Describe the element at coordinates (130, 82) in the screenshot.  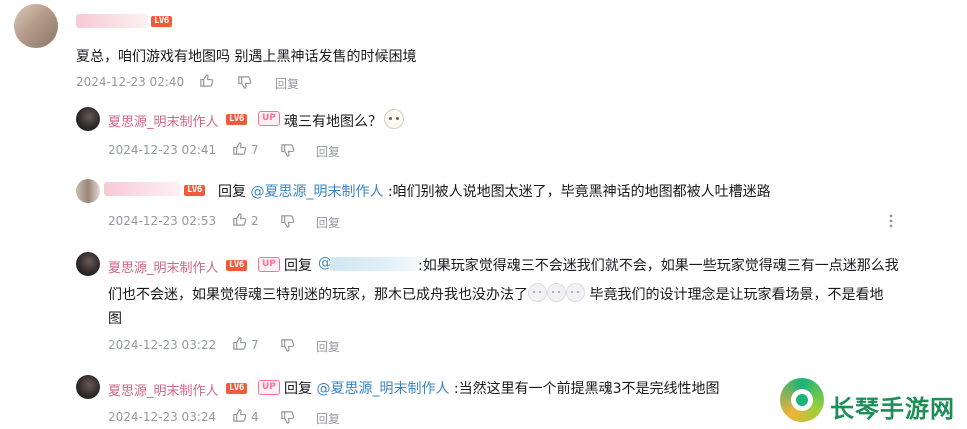
I see `comment-time: 2024-12-23 02:40` at that location.